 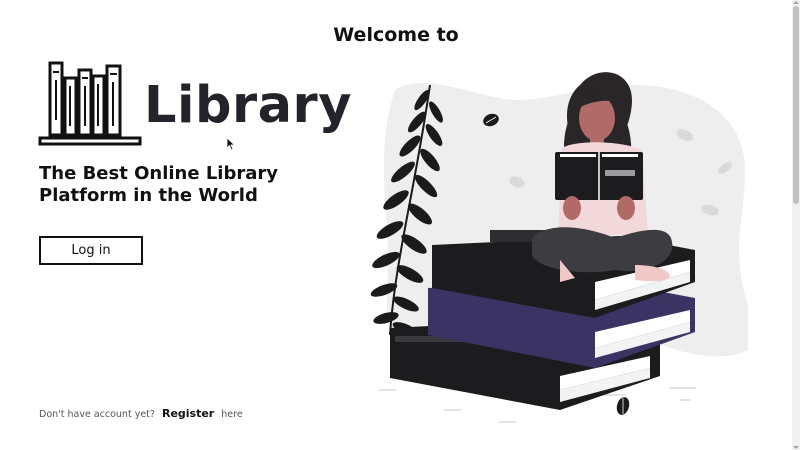 I want to click on scroll-up-arrow-icon, so click(x=796, y=2).